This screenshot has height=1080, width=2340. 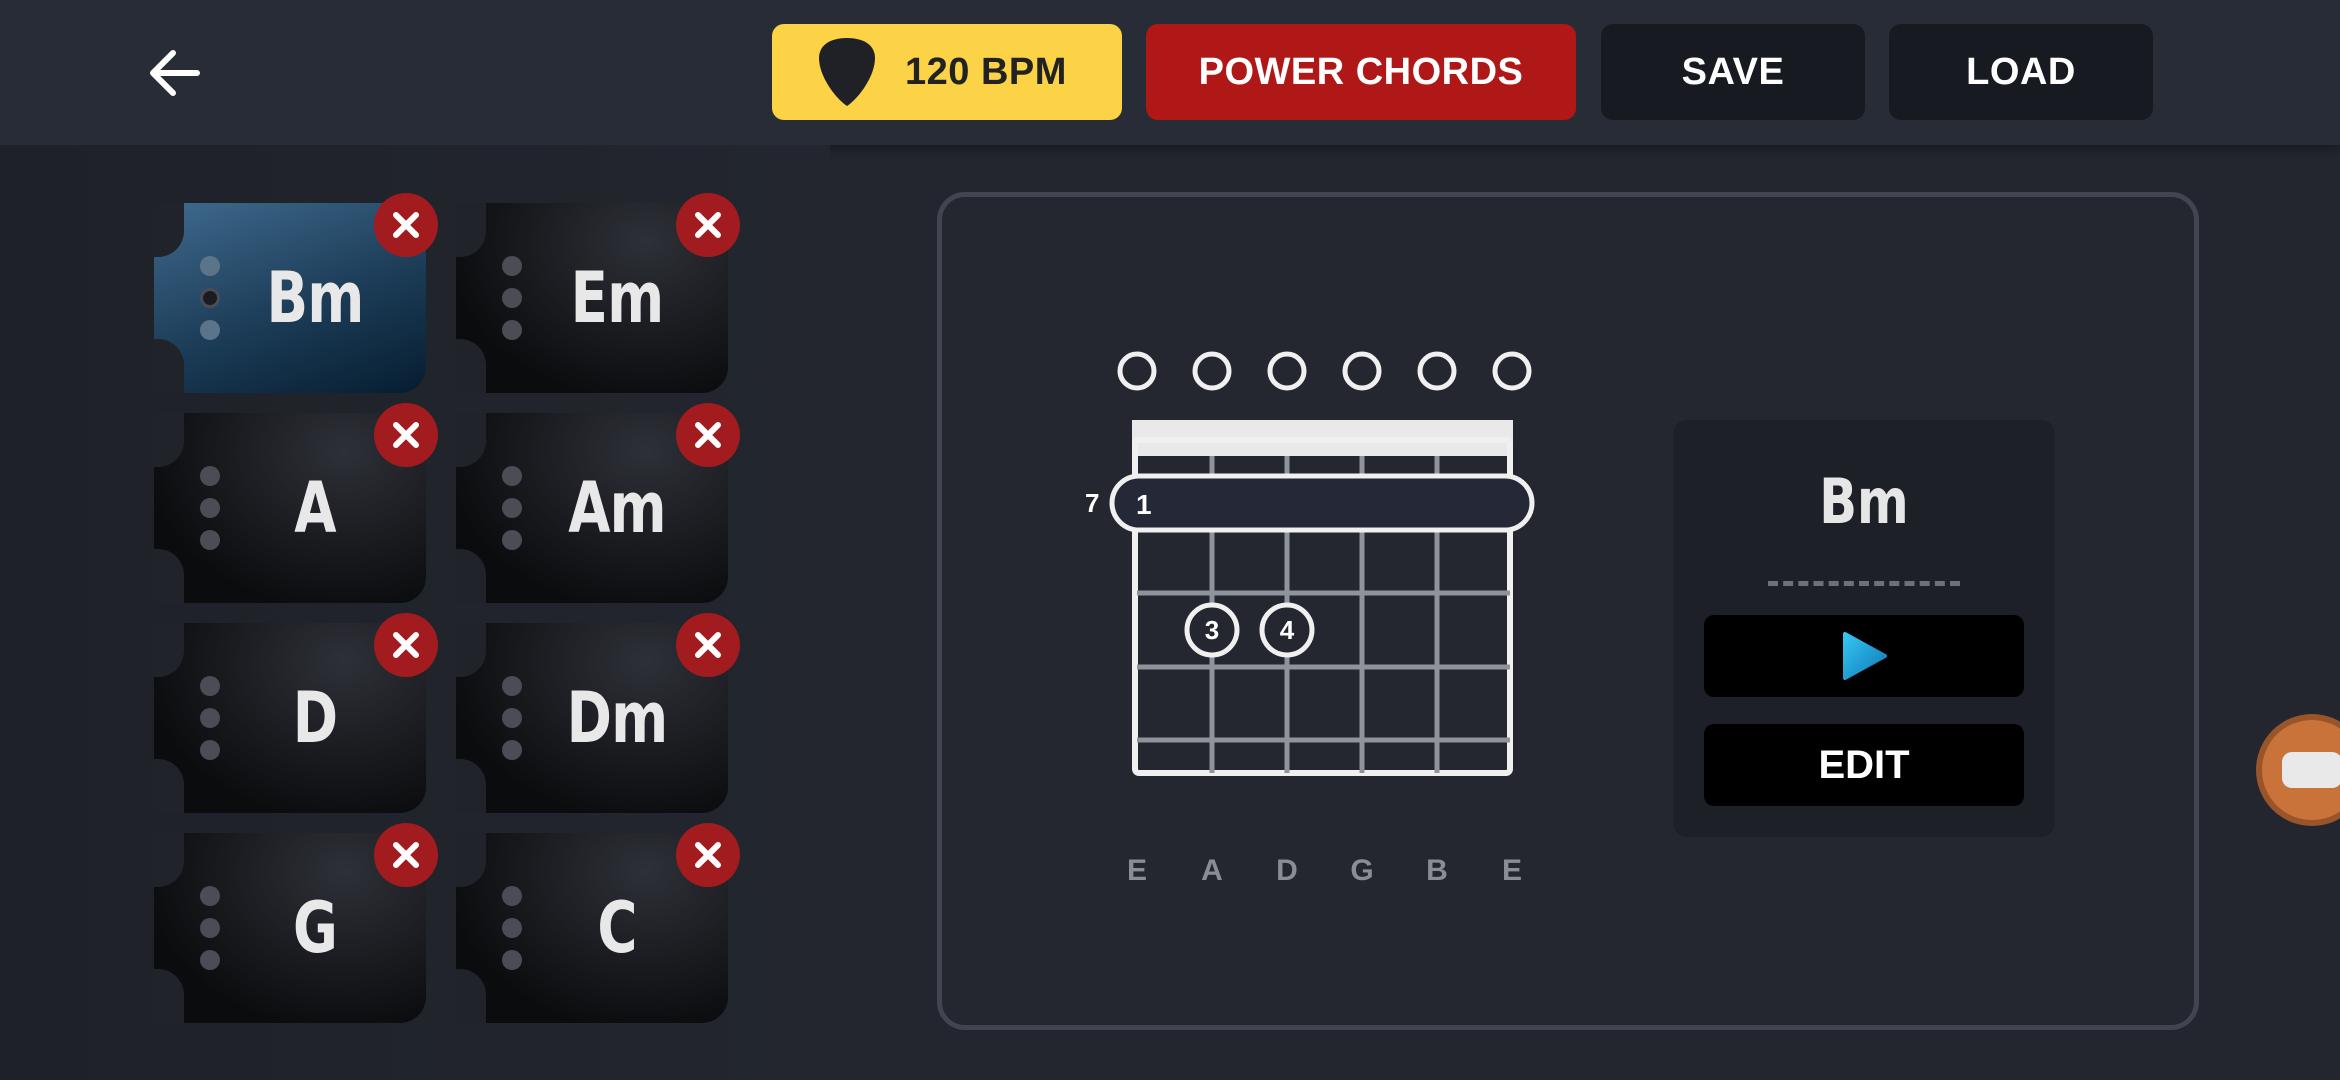 I want to click on bpm-label: 120 BPM, so click(x=986, y=71).